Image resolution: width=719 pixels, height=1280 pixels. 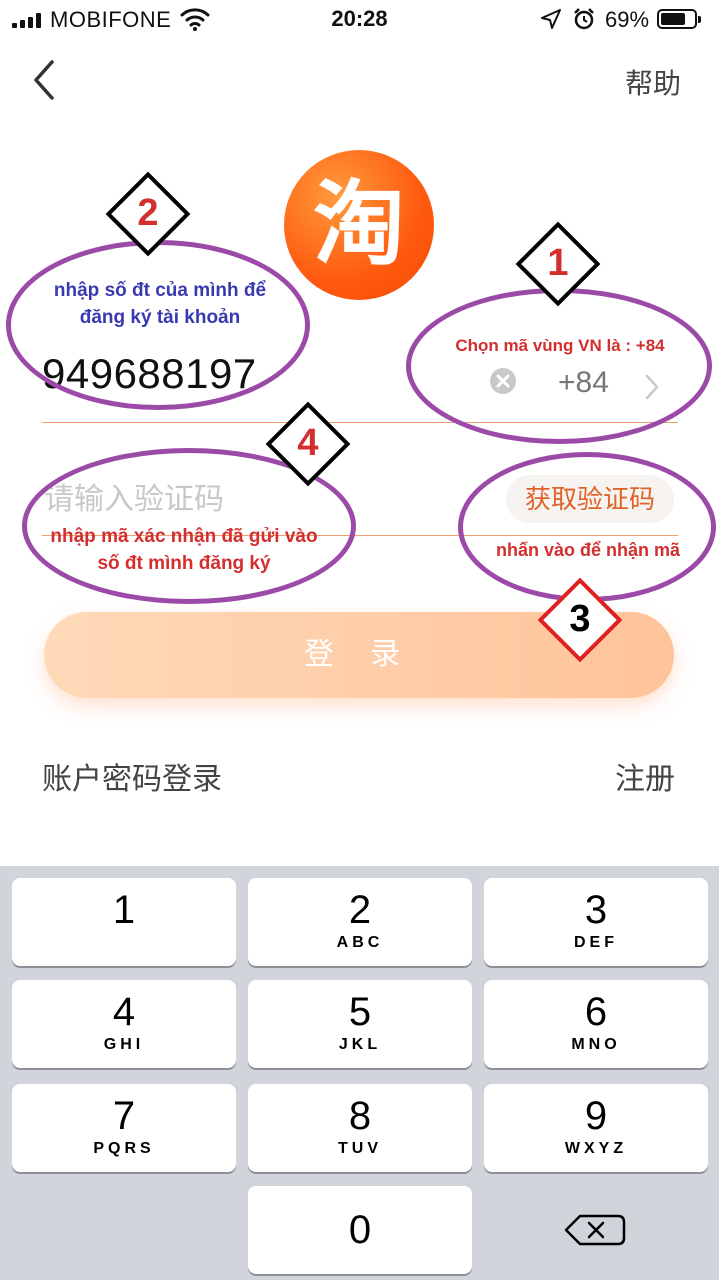 I want to click on help-link: 帮助, so click(x=653, y=82).